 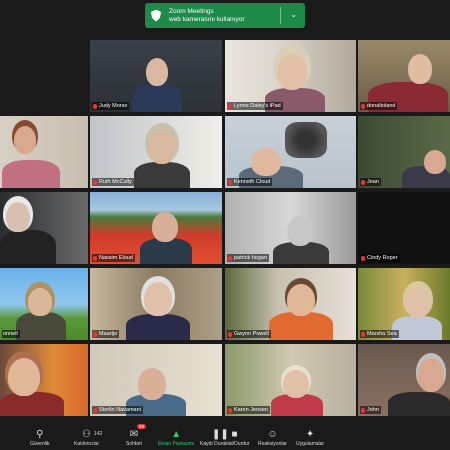 What do you see at coordinates (44, 304) in the screenshot?
I see `video-tile: onnell` at bounding box center [44, 304].